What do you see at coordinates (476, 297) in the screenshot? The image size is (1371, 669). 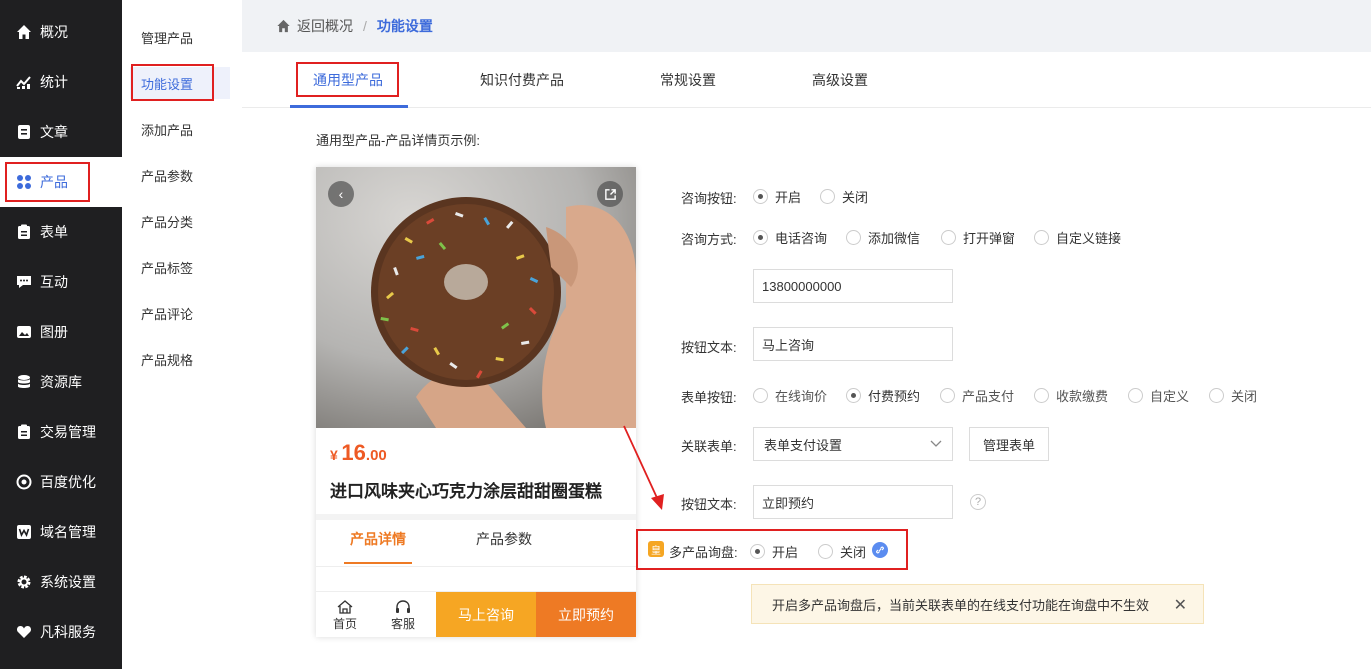 I see `donut-photo` at bounding box center [476, 297].